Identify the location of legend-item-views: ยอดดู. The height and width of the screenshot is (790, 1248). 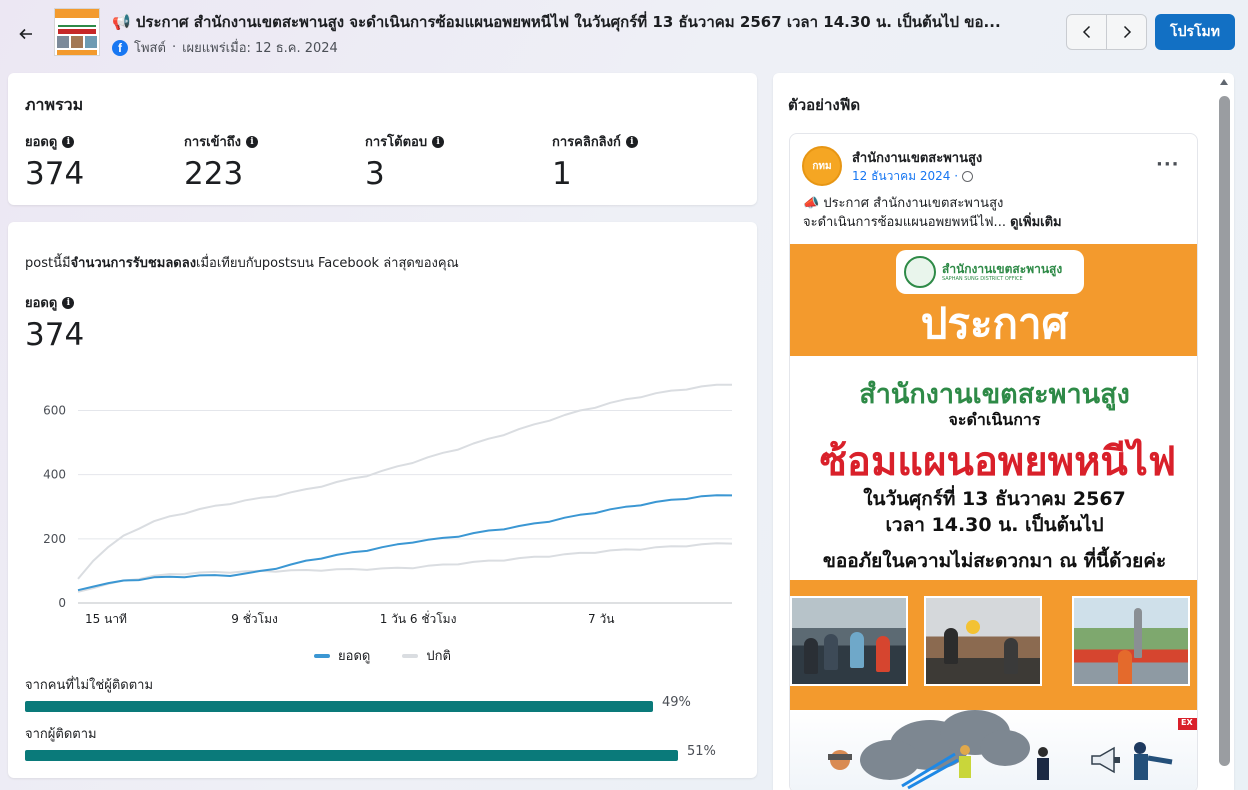
(342, 655).